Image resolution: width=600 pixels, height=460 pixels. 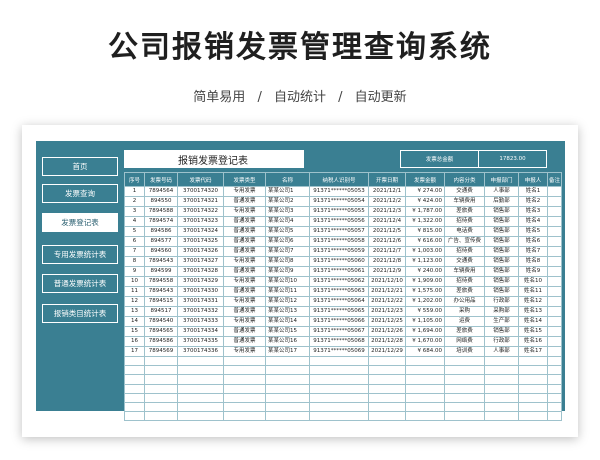 I want to click on table-cell: 91371******05068, so click(x=339, y=341).